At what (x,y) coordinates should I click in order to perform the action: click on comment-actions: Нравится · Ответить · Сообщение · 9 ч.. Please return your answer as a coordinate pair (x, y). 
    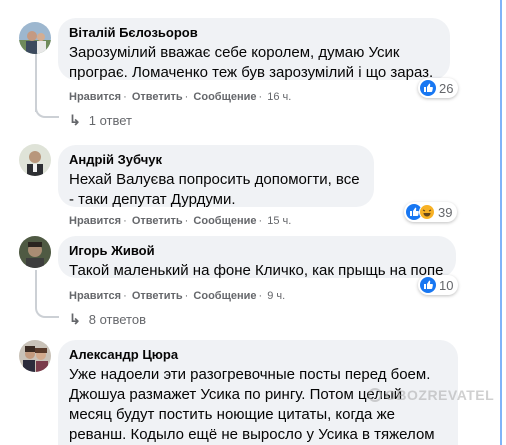
    Looking at the image, I should click on (177, 296).